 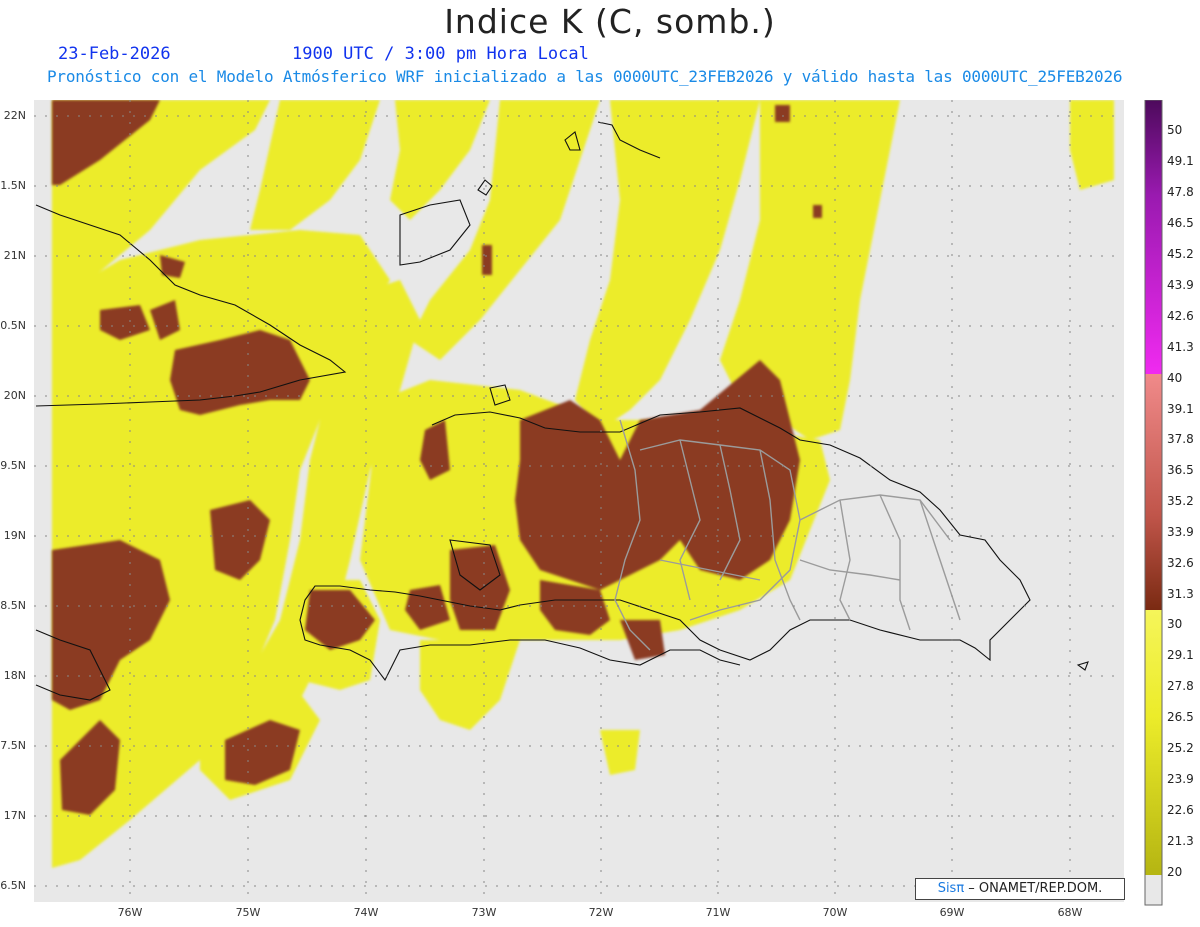 What do you see at coordinates (1180, 748) in the screenshot?
I see `colorbar-label: 25.2` at bounding box center [1180, 748].